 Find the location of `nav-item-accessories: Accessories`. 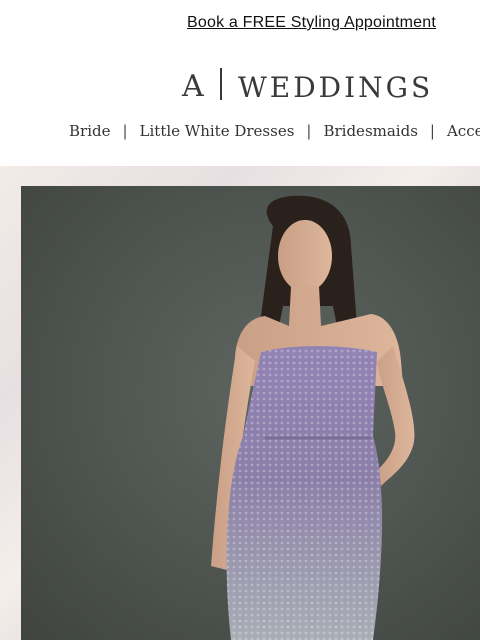

nav-item-accessories: Accessories is located at coordinates (463, 131).